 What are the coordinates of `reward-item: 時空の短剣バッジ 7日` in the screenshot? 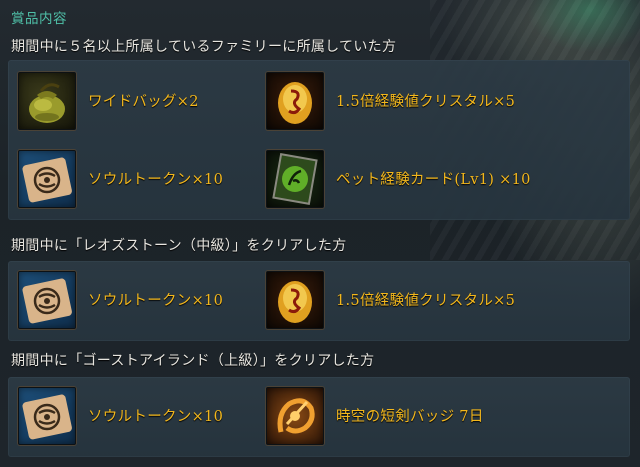 It's located at (401, 416).